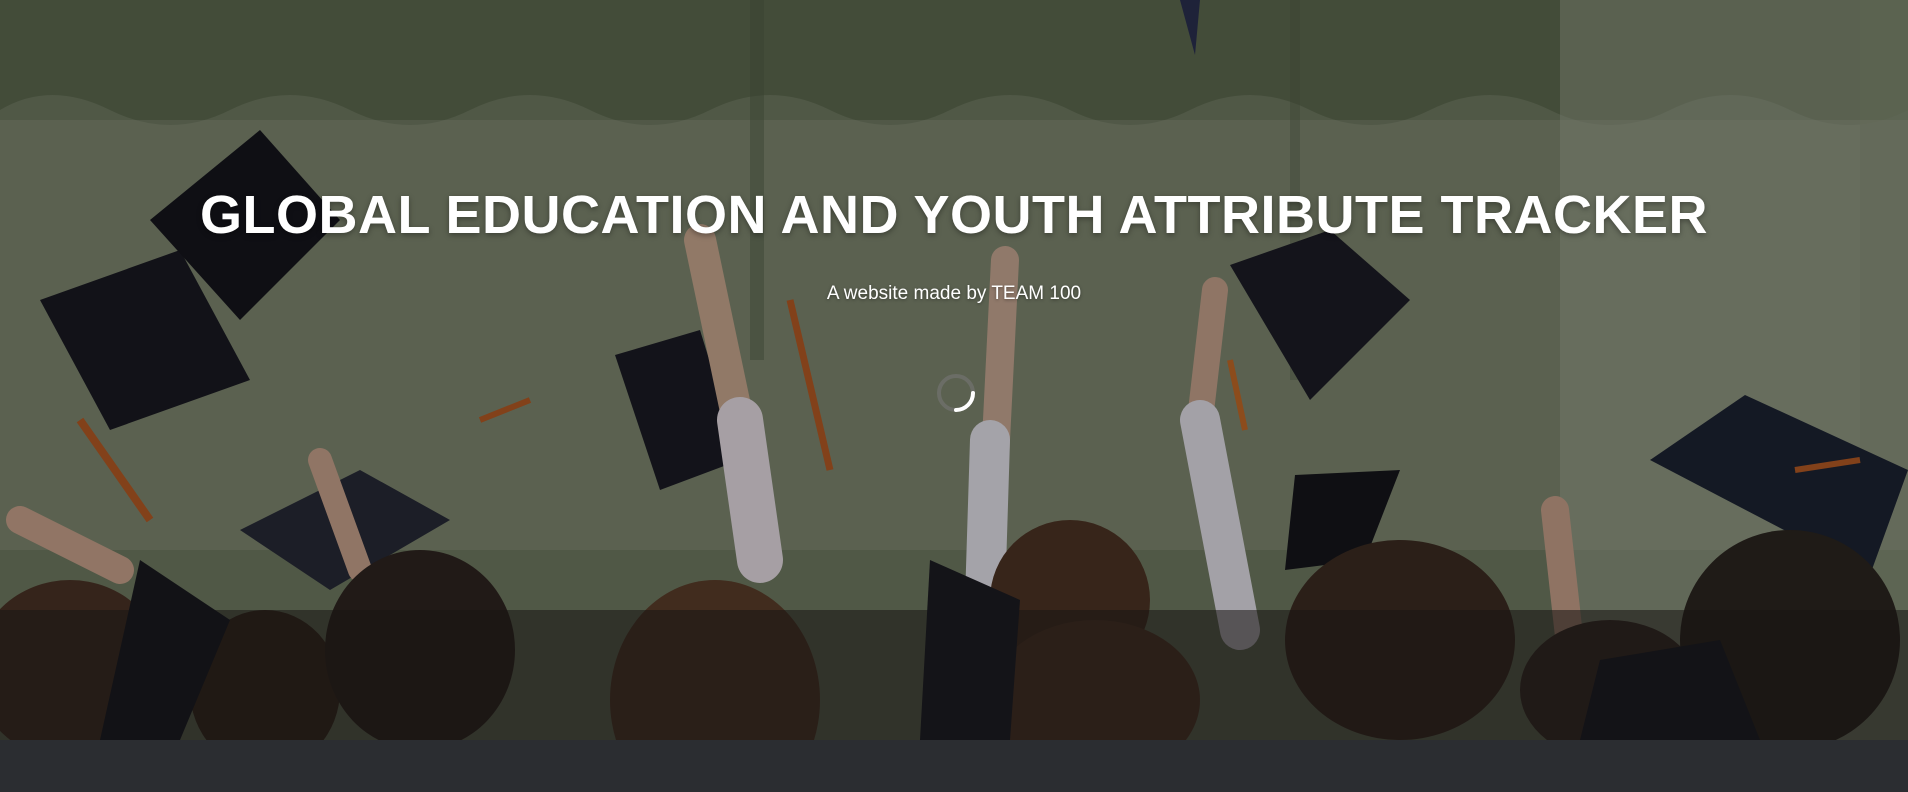 The width and height of the screenshot is (1908, 792). I want to click on page-subtitle: A website made by TEAM 100, so click(954, 293).